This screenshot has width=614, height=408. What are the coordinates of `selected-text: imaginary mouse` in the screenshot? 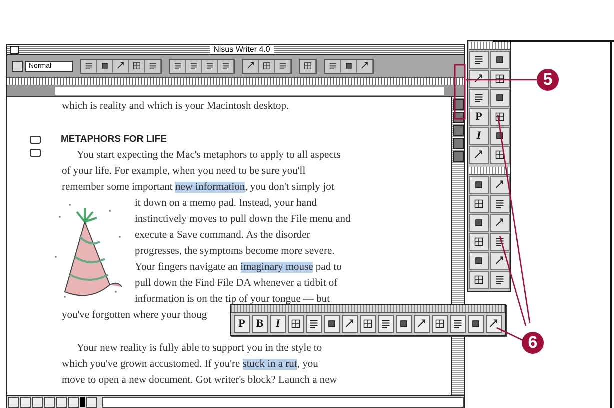 It's located at (277, 267).